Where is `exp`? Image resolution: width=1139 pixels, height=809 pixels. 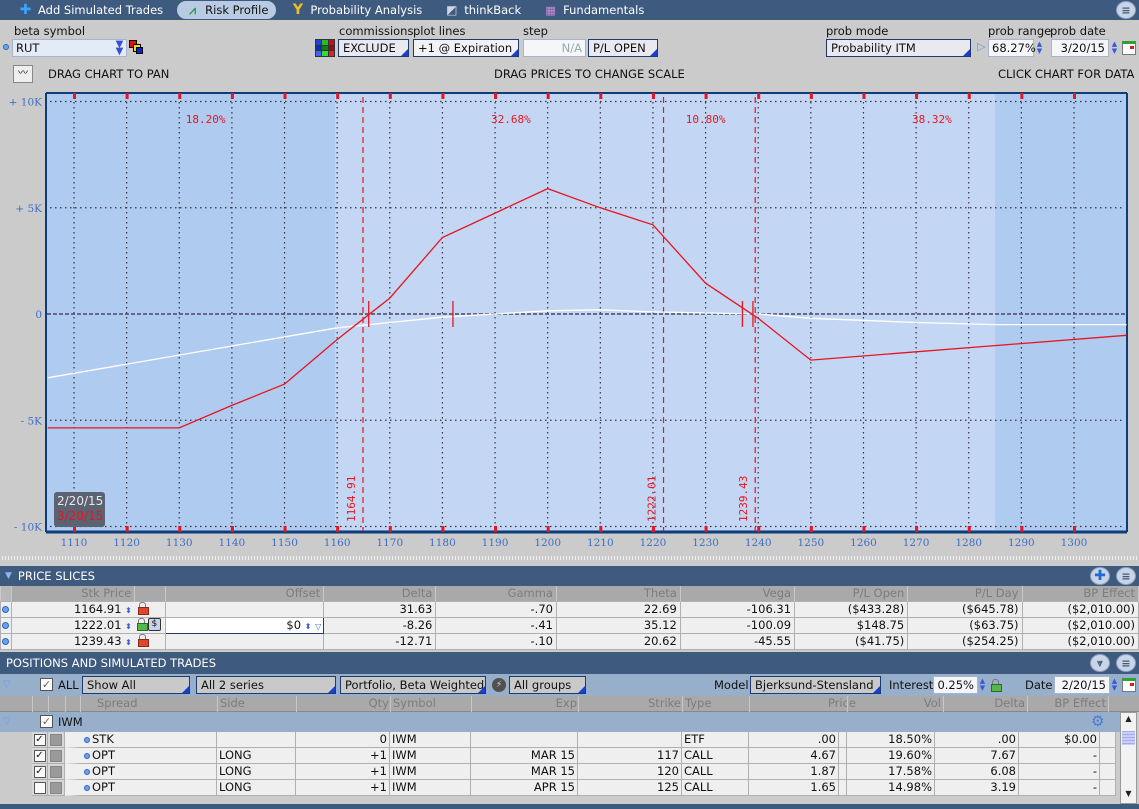 exp is located at coordinates (524, 740).